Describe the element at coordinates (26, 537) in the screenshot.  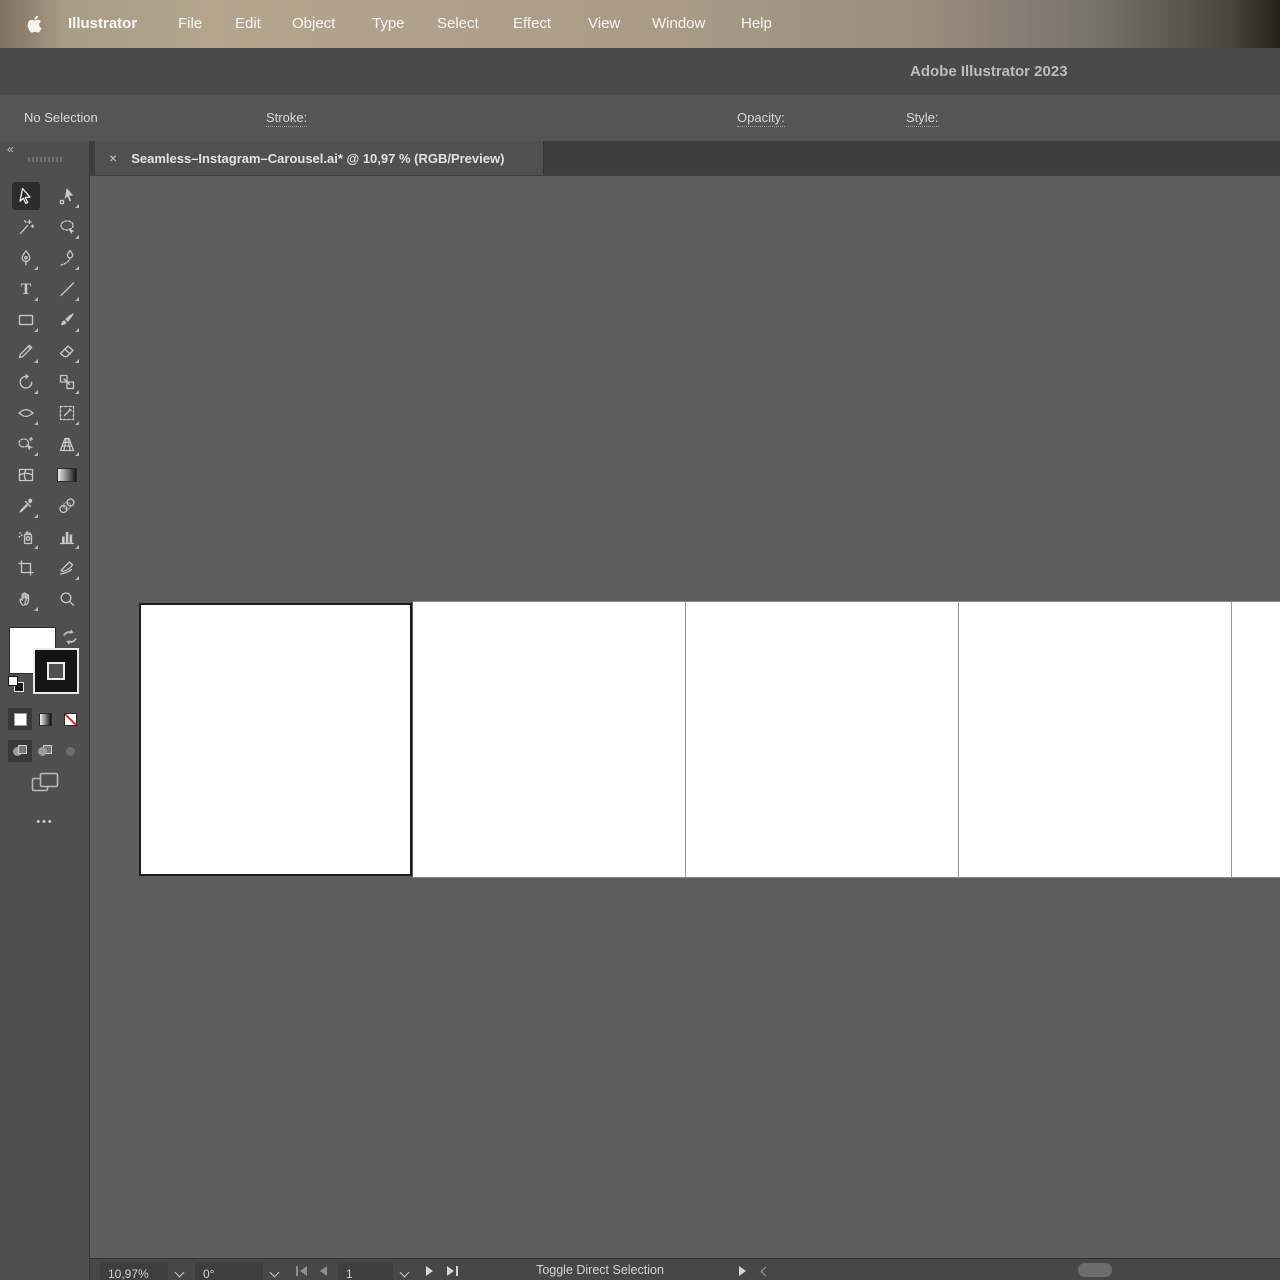
I see `symbol-sprayer-tool` at that location.